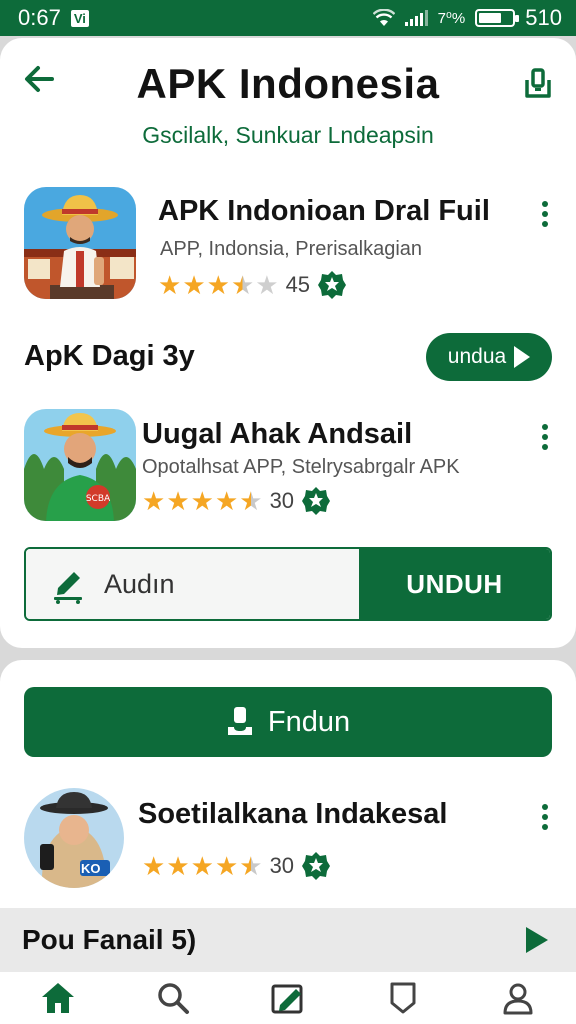 The height and width of the screenshot is (1024, 576). Describe the element at coordinates (109, 939) in the screenshot. I see `promo-label: Pou Fanail 5)` at that location.